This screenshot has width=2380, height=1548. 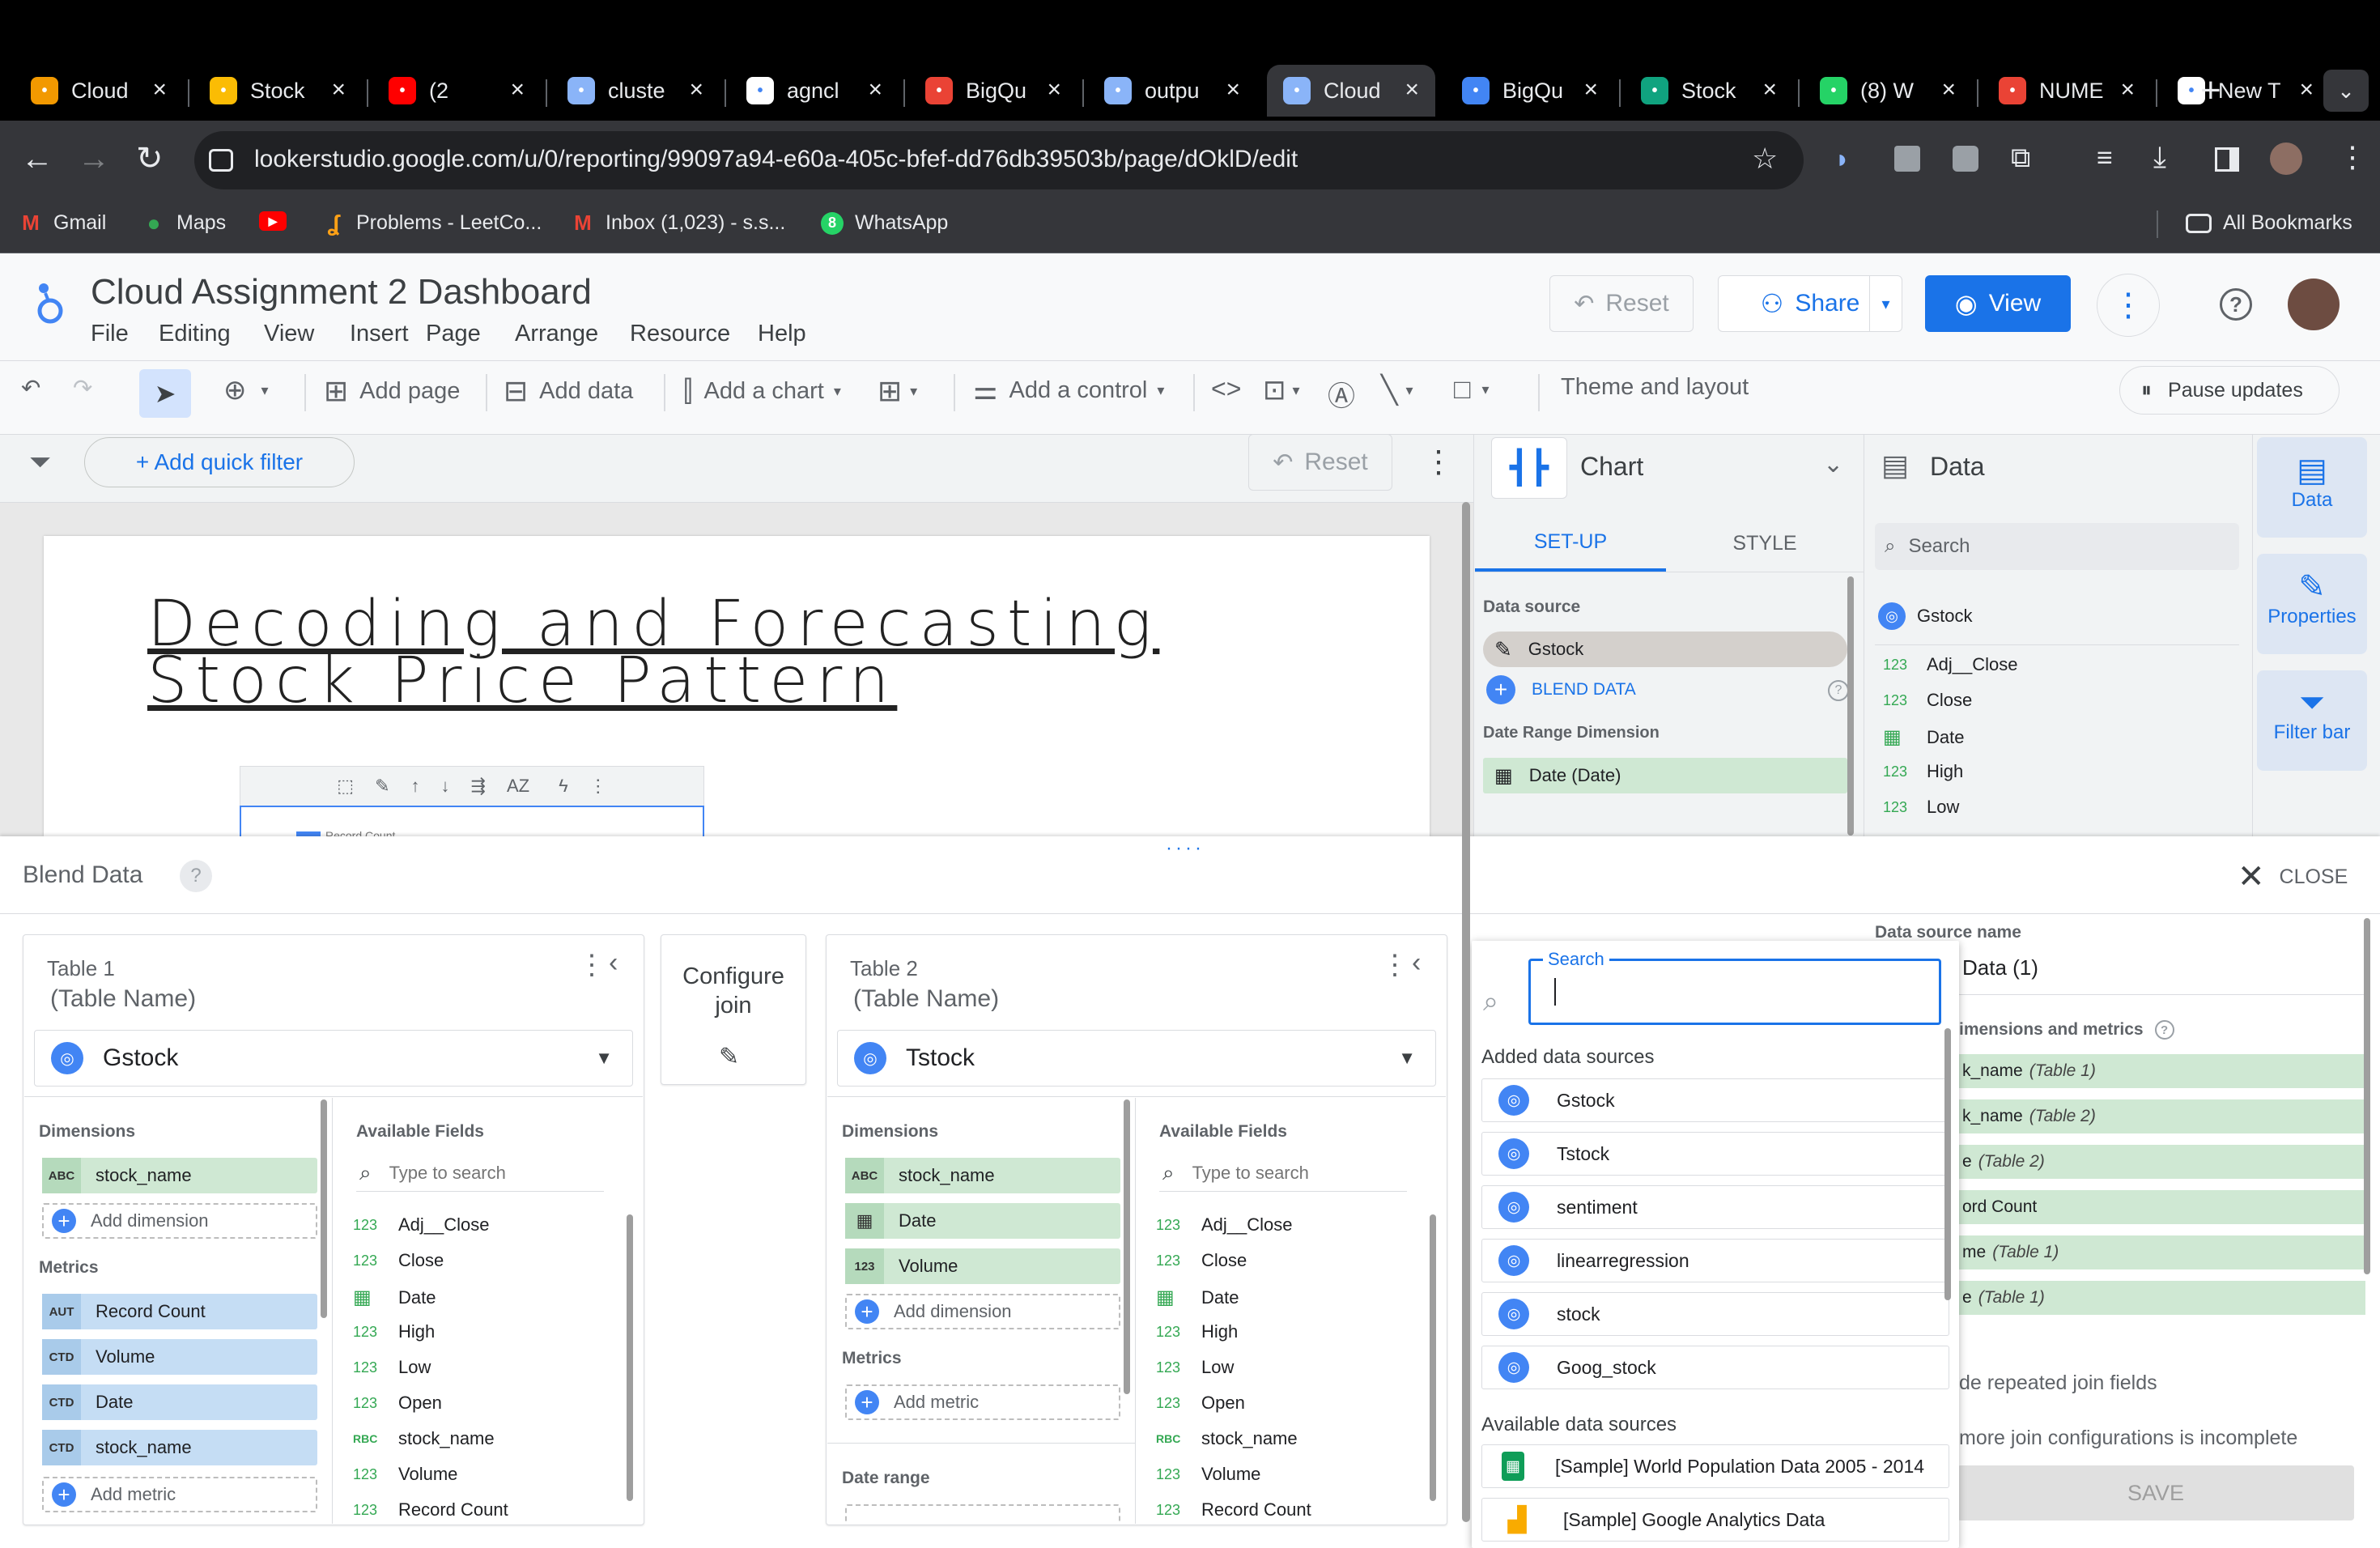 What do you see at coordinates (762, 392) in the screenshot?
I see `add-chart-button: ⫿ Add a chart ▾` at bounding box center [762, 392].